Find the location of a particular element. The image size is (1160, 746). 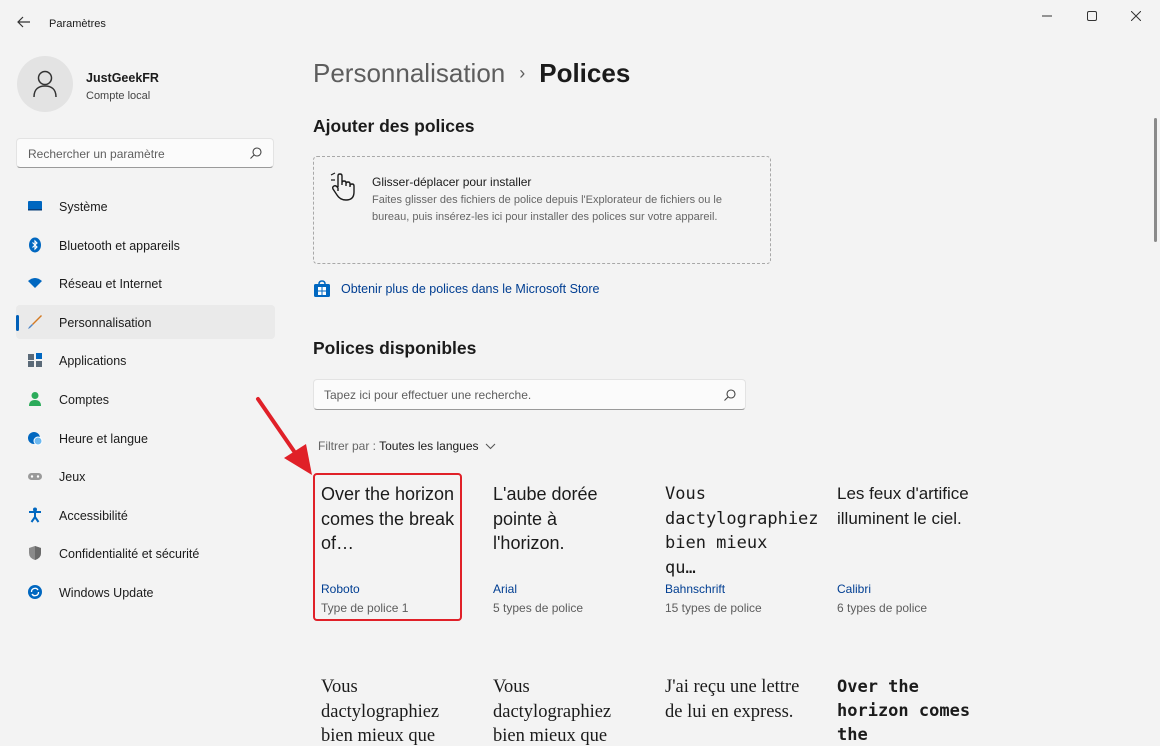

sidebar-item-bluetooth: Bluetooth et appareils is located at coordinates (145, 245).